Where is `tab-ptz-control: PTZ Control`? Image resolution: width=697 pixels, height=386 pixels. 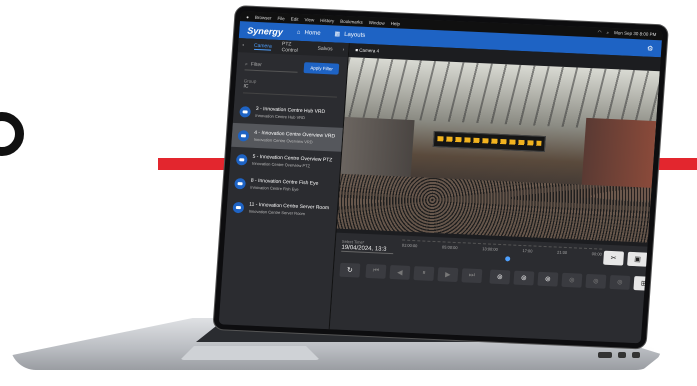 tab-ptz-control: PTZ Control is located at coordinates (294, 47).